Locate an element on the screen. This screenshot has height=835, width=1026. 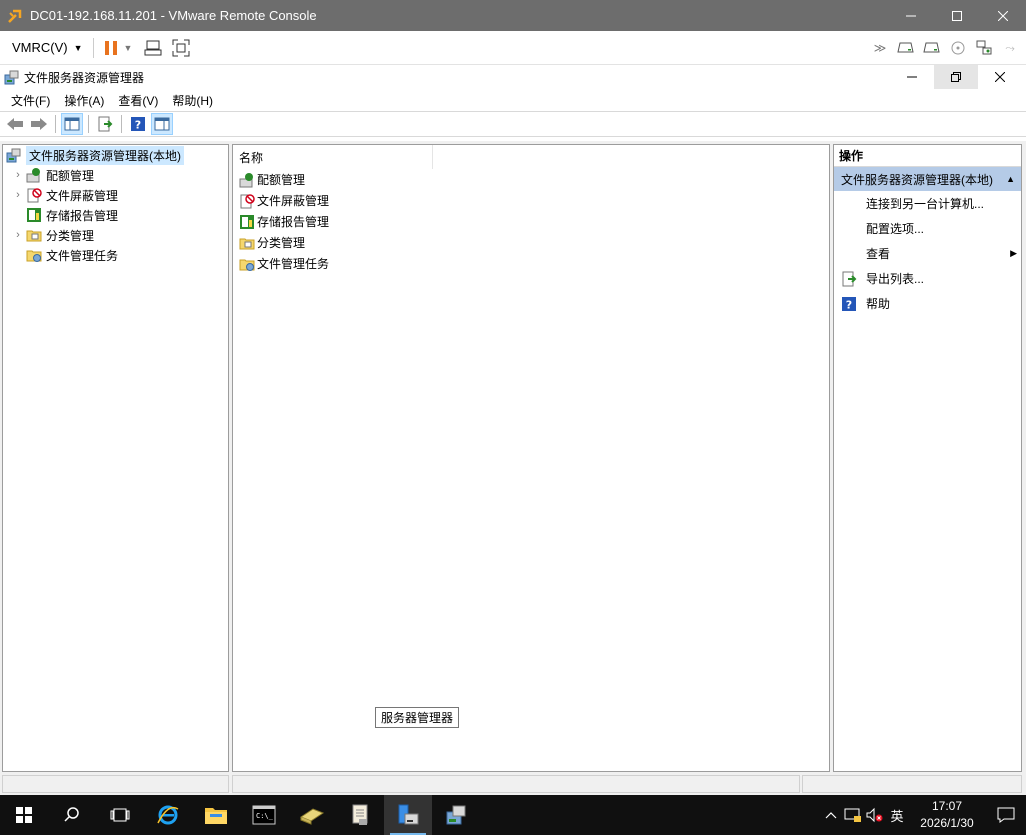
svg-text: C:\_ is located at coordinates (265, 816).